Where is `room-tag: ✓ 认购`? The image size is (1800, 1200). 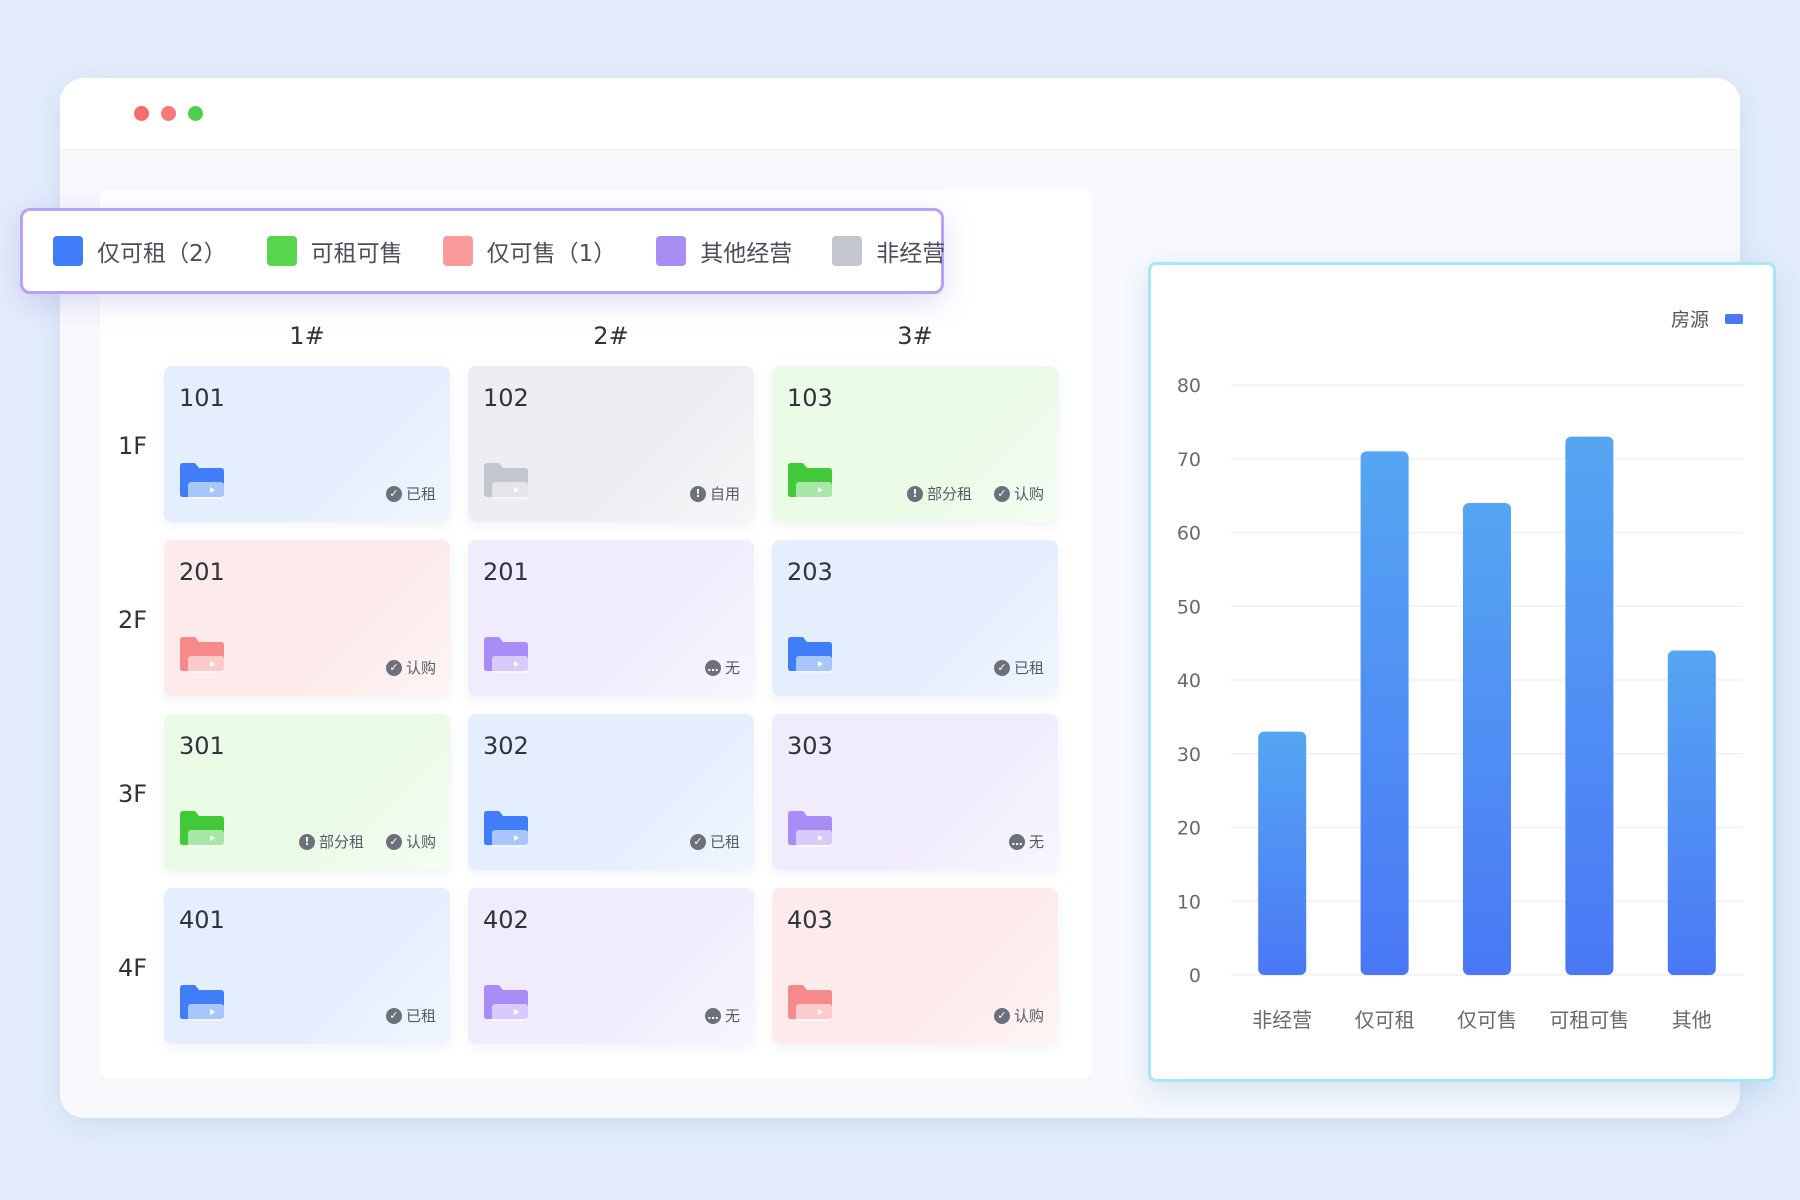 room-tag: ✓ 认购 is located at coordinates (410, 667).